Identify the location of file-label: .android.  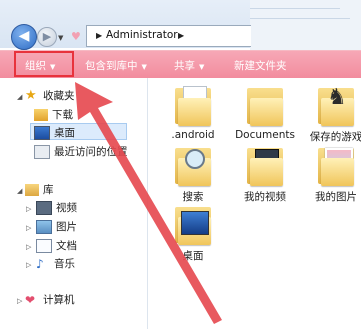
(193, 135).